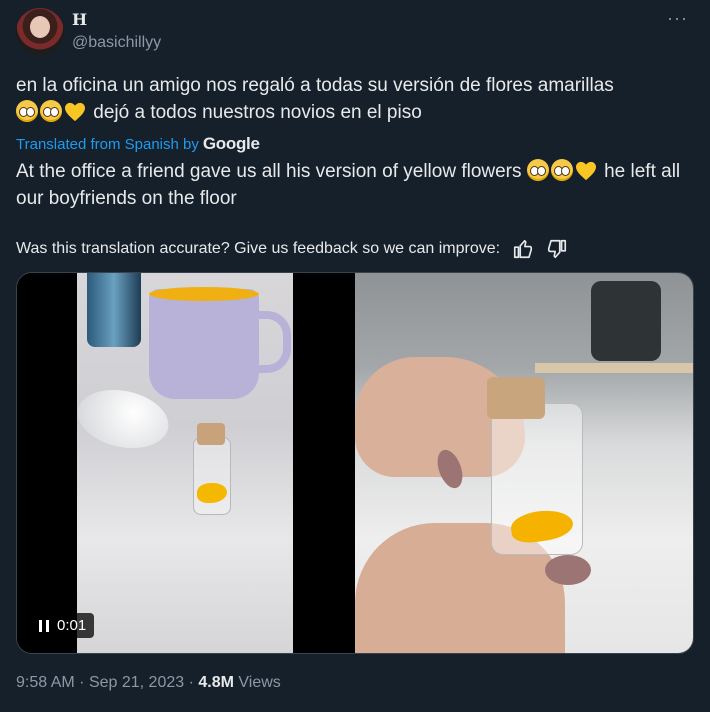 This screenshot has height=712, width=710. What do you see at coordinates (211, 434) in the screenshot?
I see `small-cork` at bounding box center [211, 434].